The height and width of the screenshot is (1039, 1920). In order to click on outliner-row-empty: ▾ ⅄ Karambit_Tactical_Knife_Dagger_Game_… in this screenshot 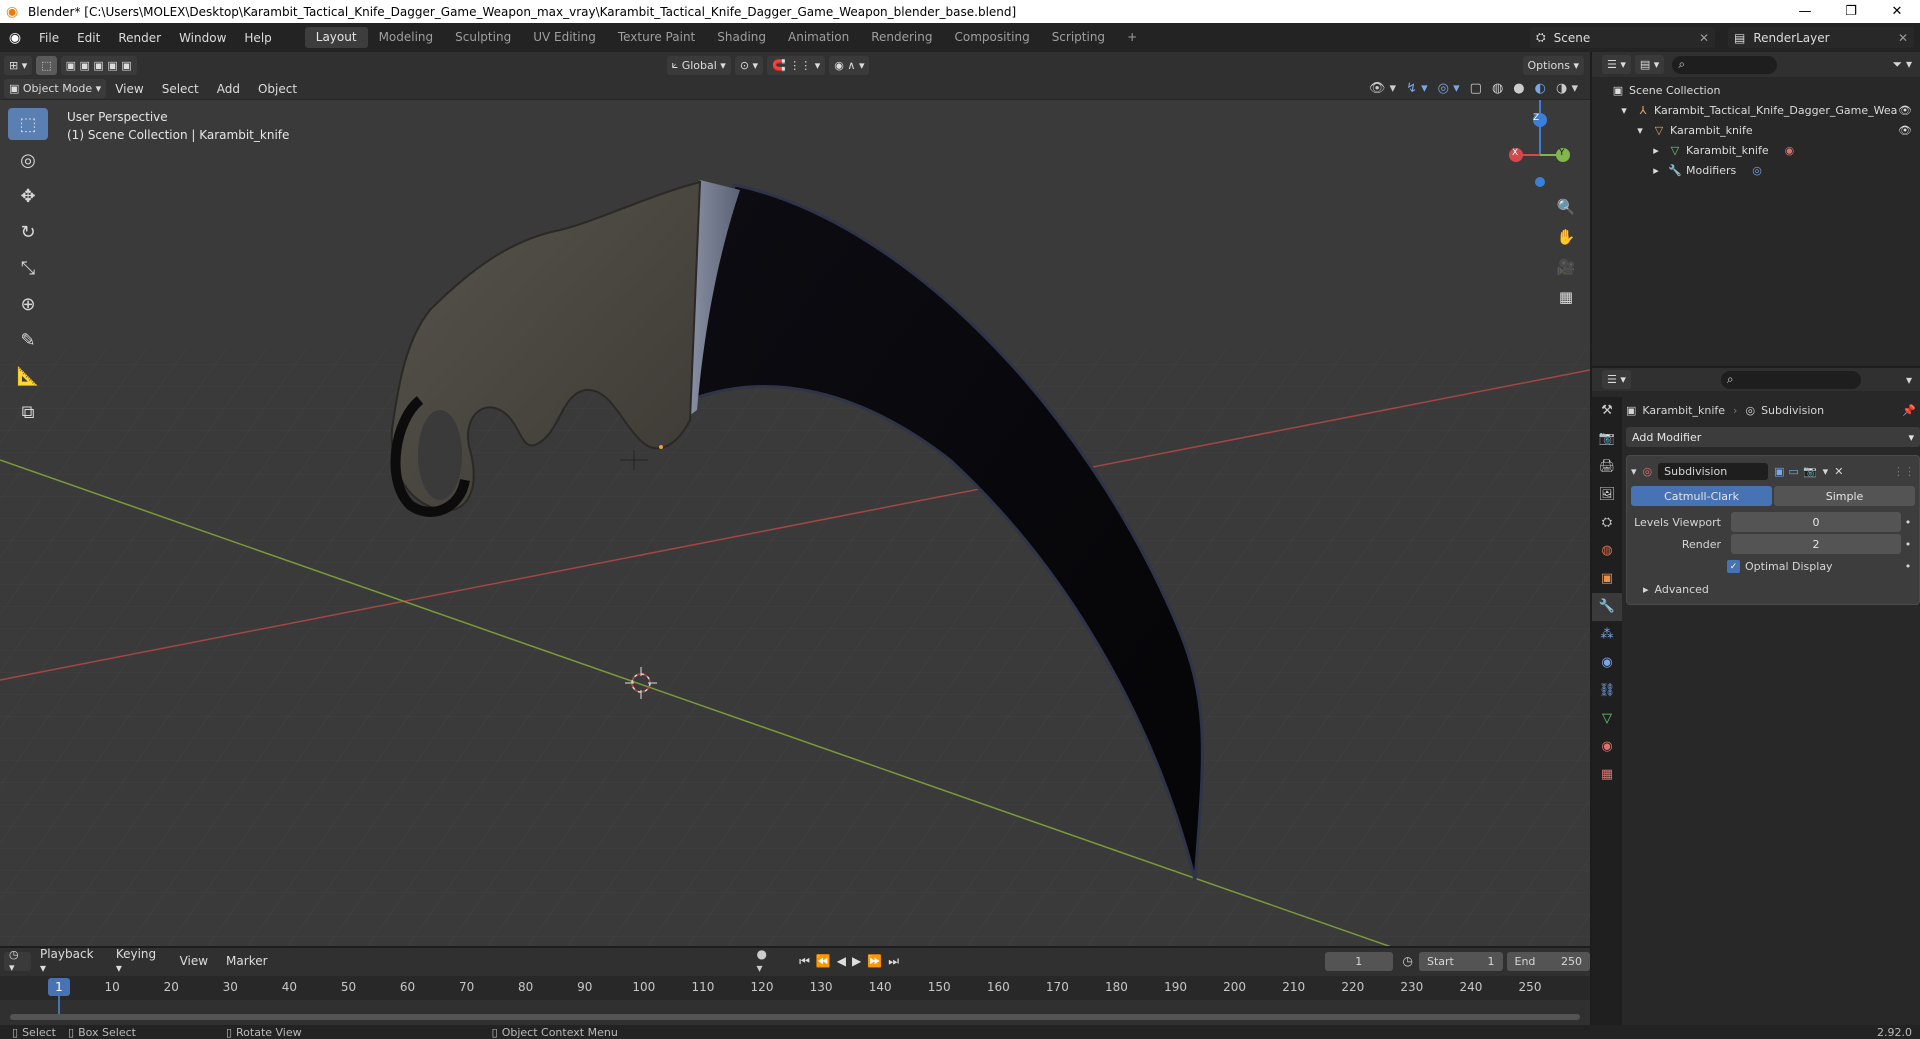, I will do `click(1756, 110)`.